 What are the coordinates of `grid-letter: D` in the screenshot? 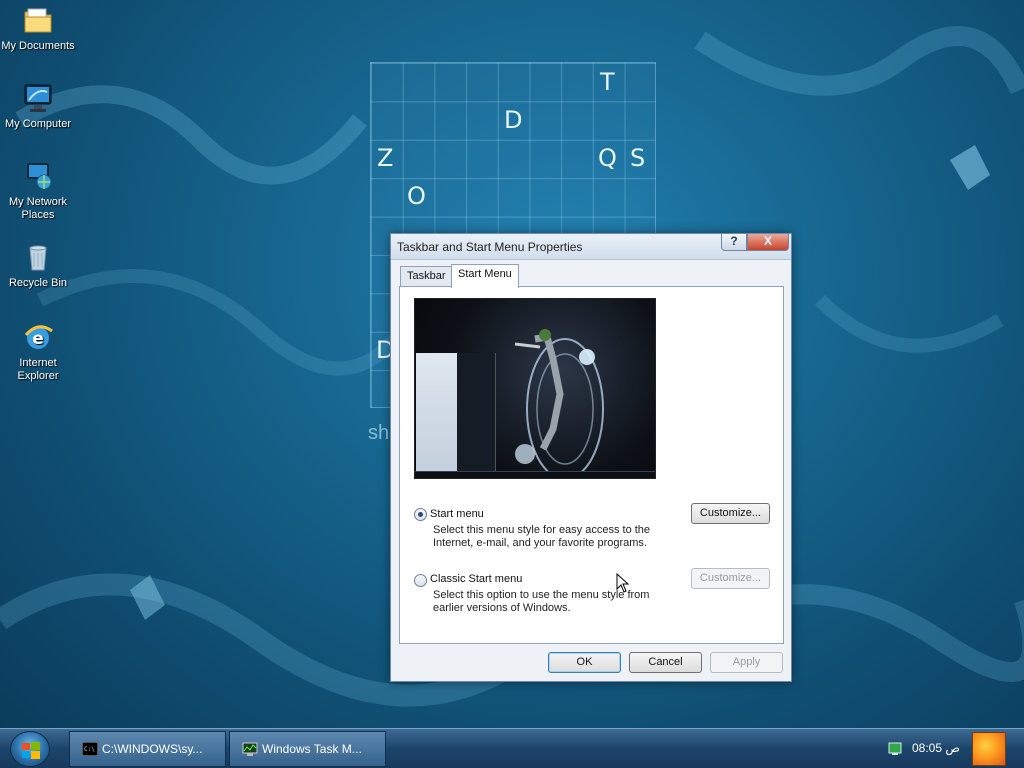 It's located at (513, 120).